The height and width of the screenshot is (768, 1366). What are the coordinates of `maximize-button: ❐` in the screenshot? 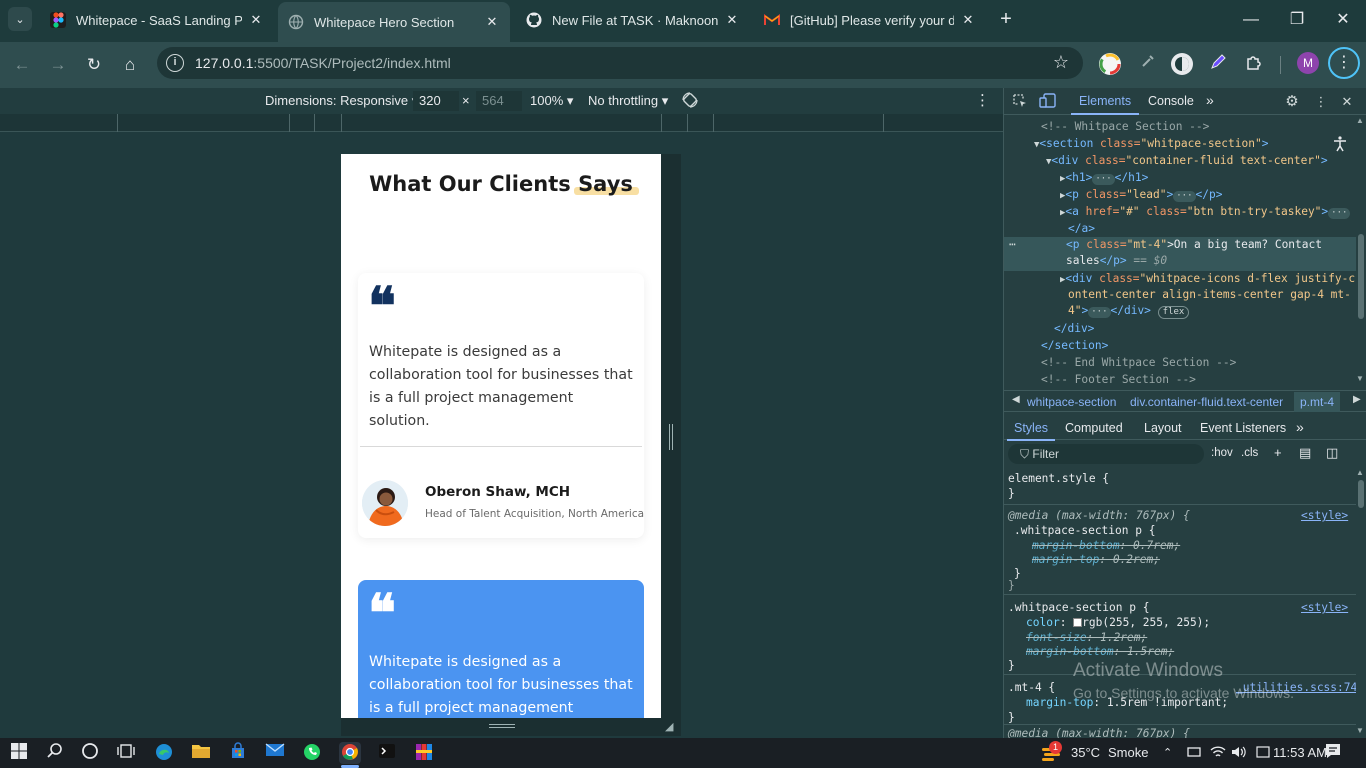 It's located at (1297, 20).